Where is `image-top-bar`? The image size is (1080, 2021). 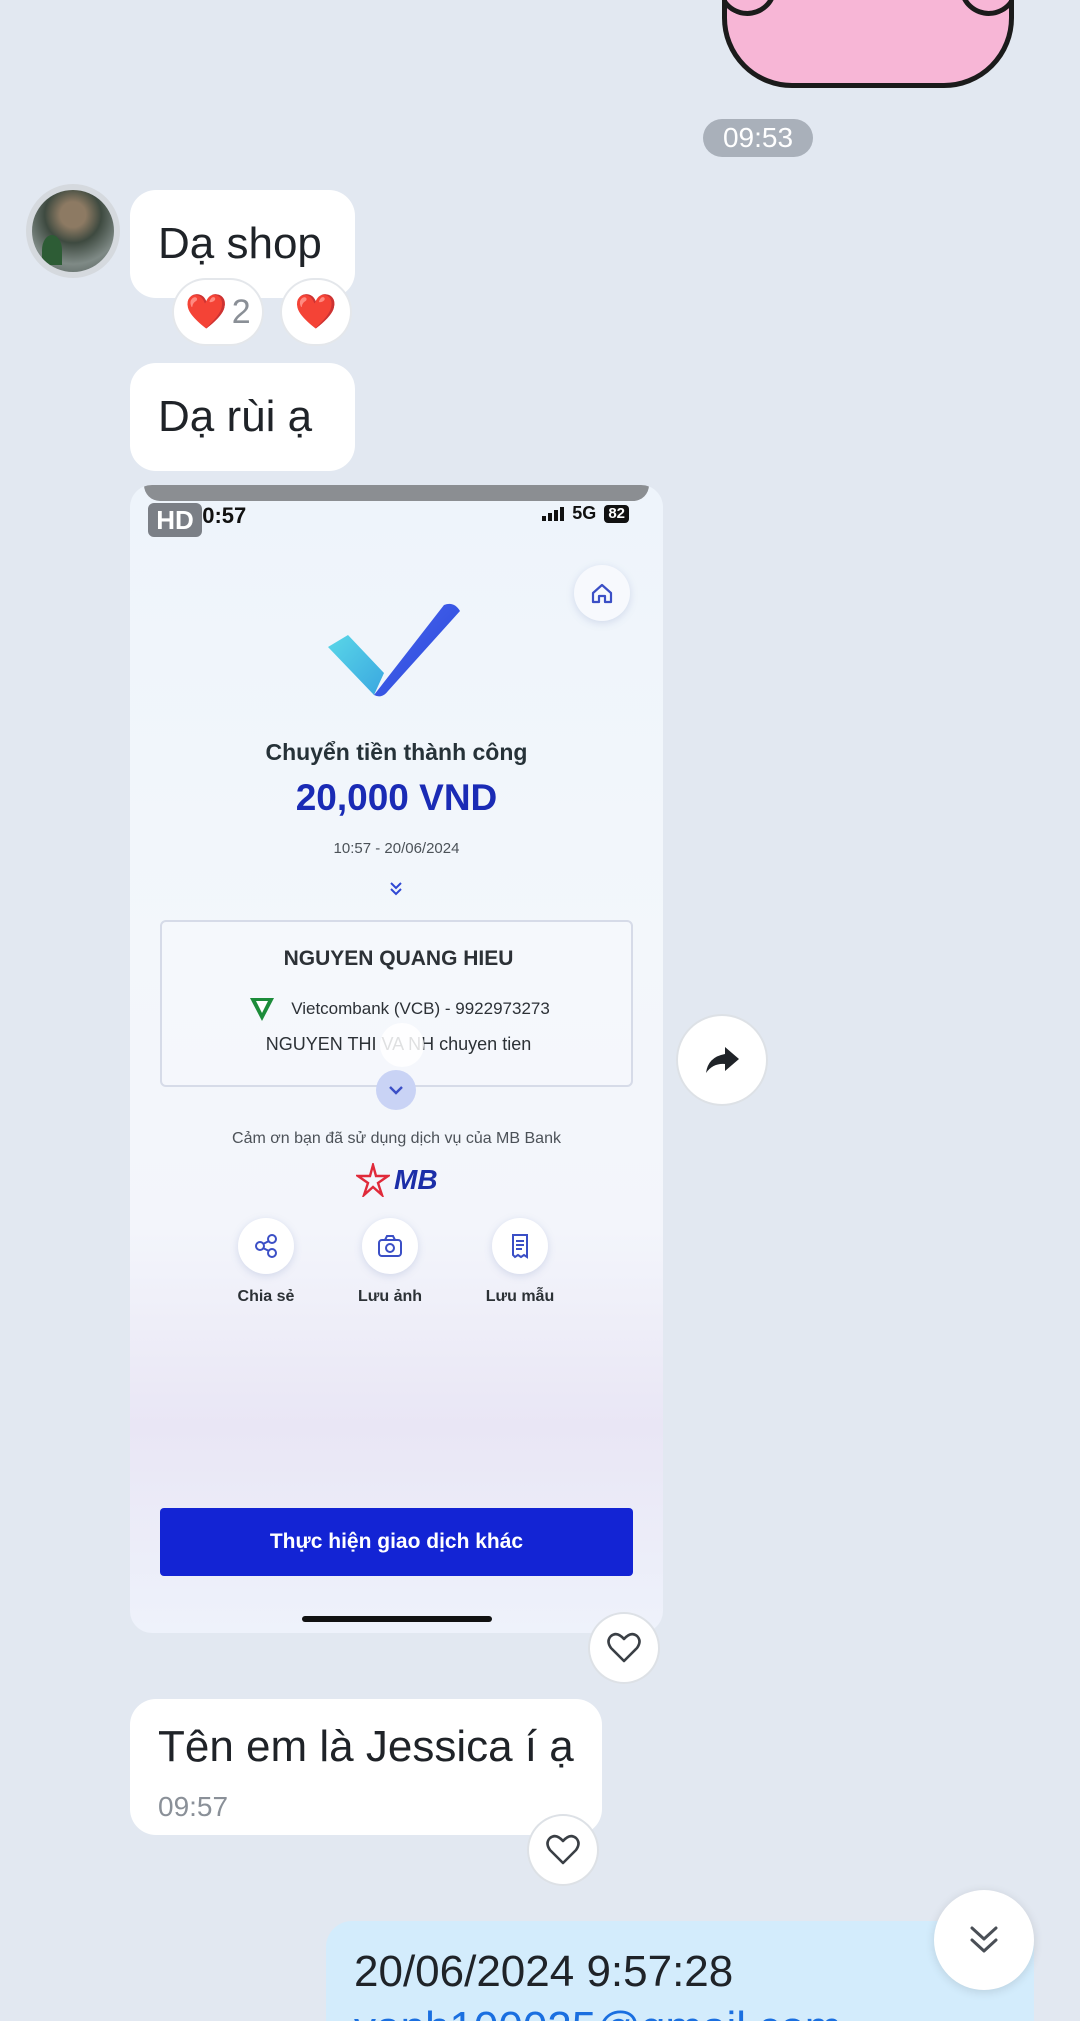 image-top-bar is located at coordinates (396, 493).